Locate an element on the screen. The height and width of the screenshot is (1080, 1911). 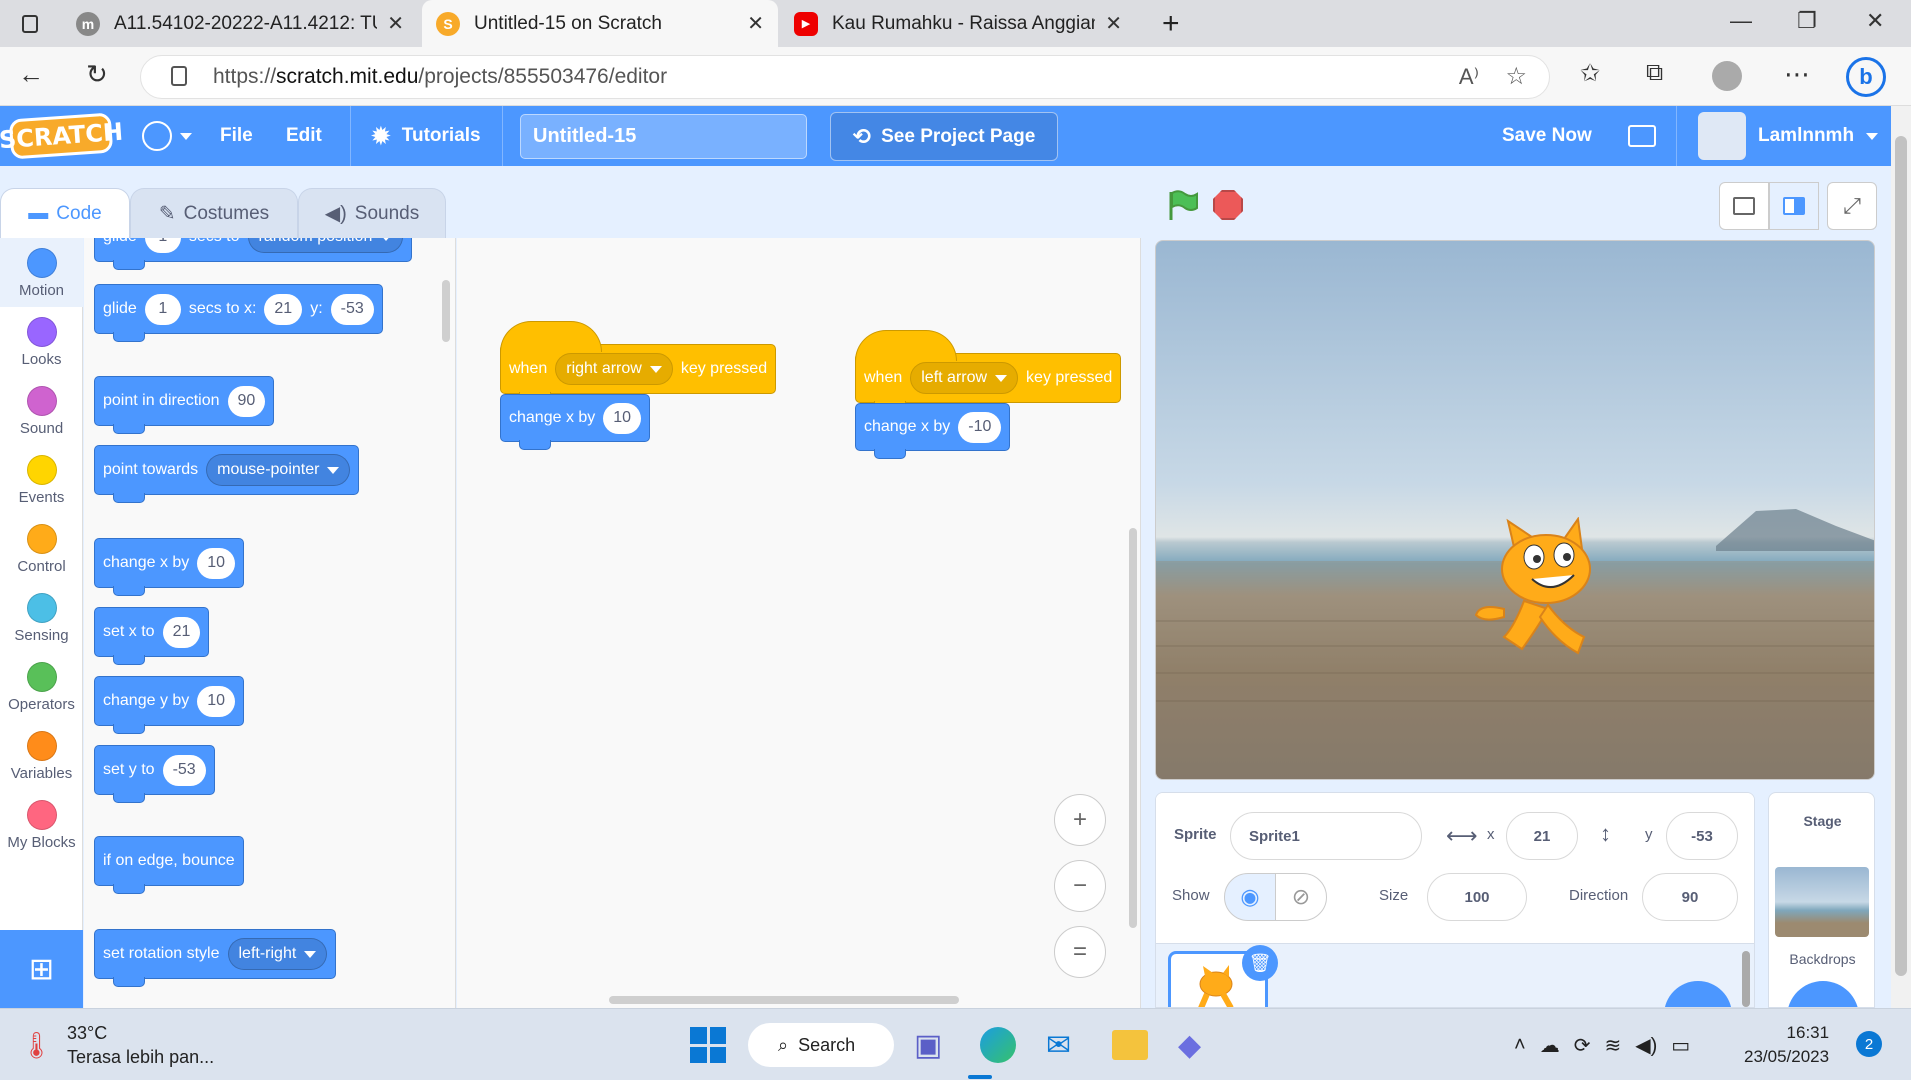
category-motion: Motion is located at coordinates (41, 273).